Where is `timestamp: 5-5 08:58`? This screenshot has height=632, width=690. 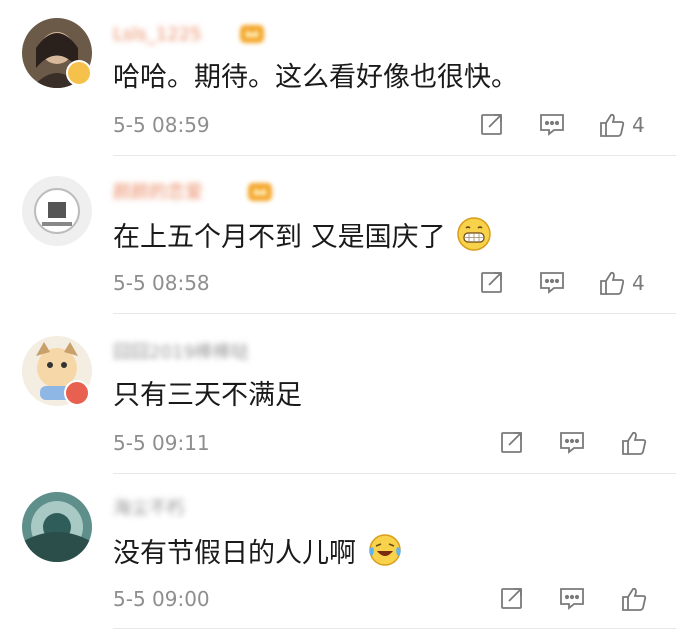
timestamp: 5-5 08:58 is located at coordinates (161, 283).